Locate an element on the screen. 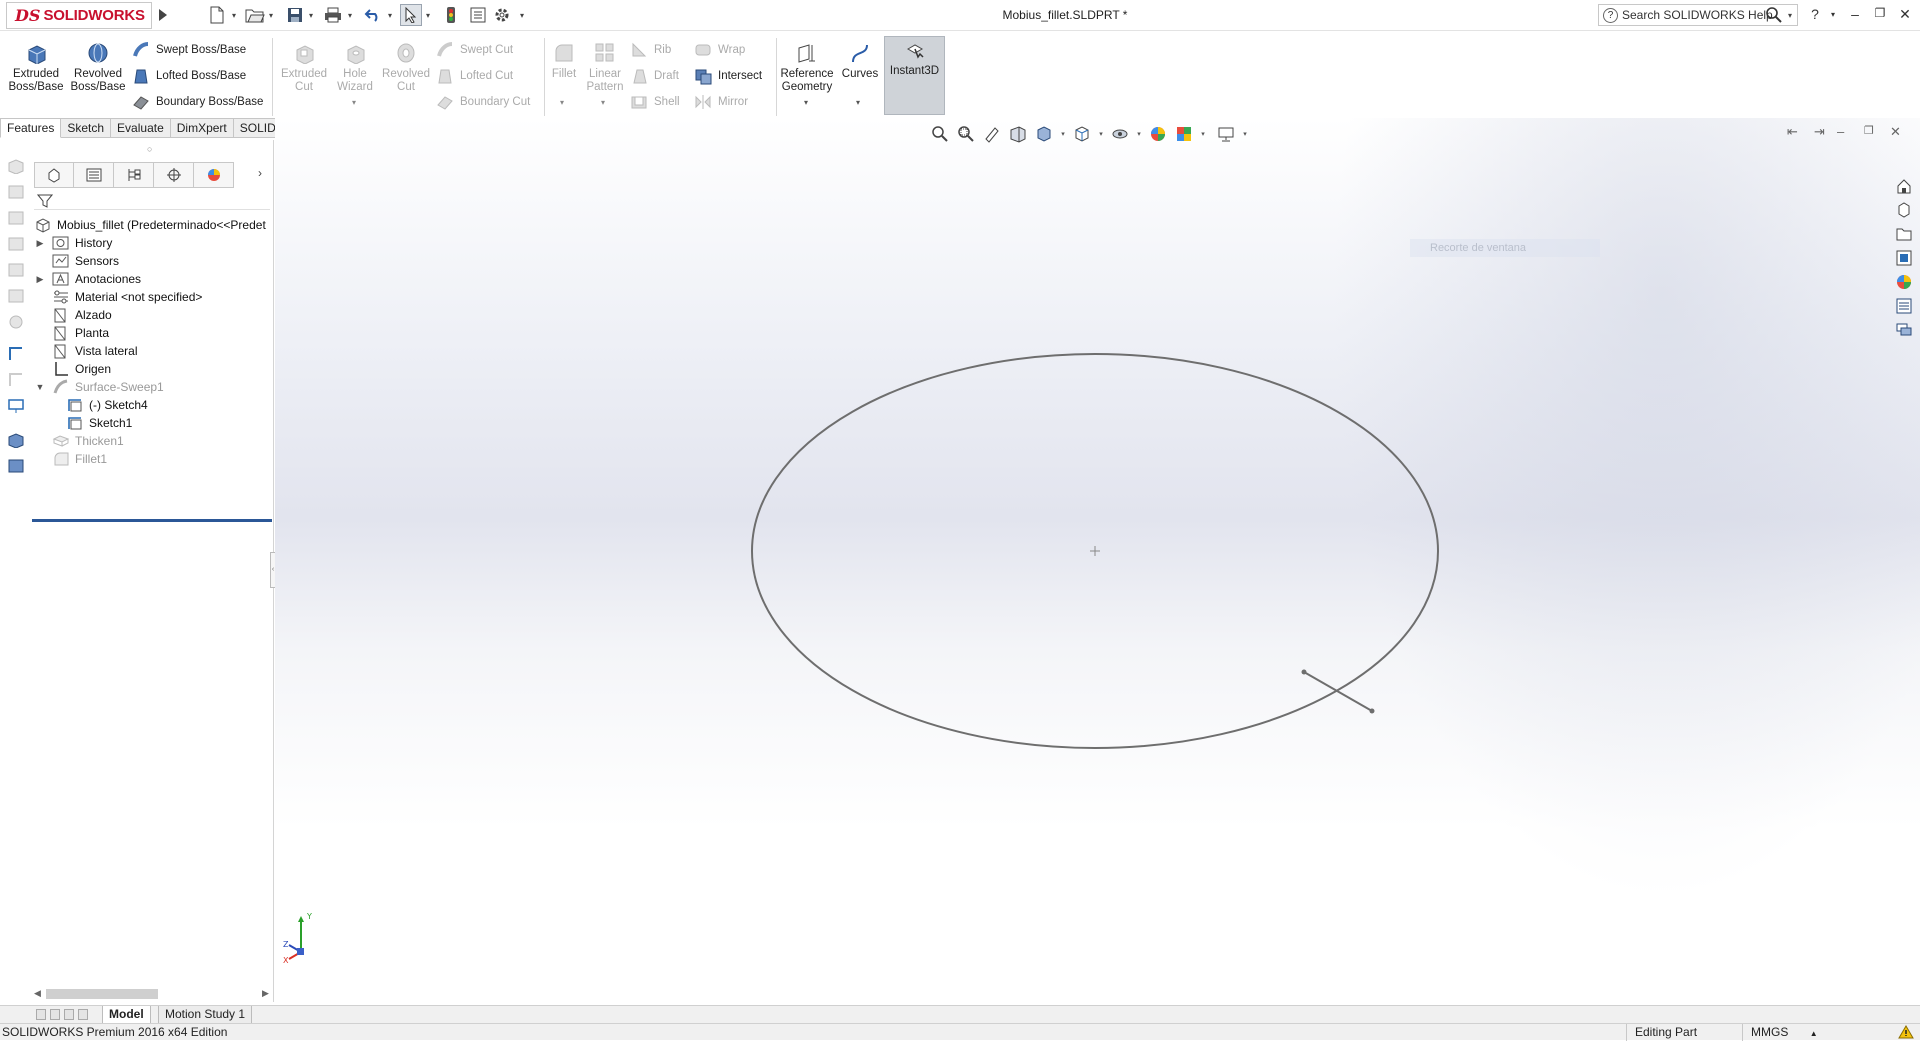 The width and height of the screenshot is (1920, 1042). scroll-right-arrow-icon: ▶ is located at coordinates (265, 993).